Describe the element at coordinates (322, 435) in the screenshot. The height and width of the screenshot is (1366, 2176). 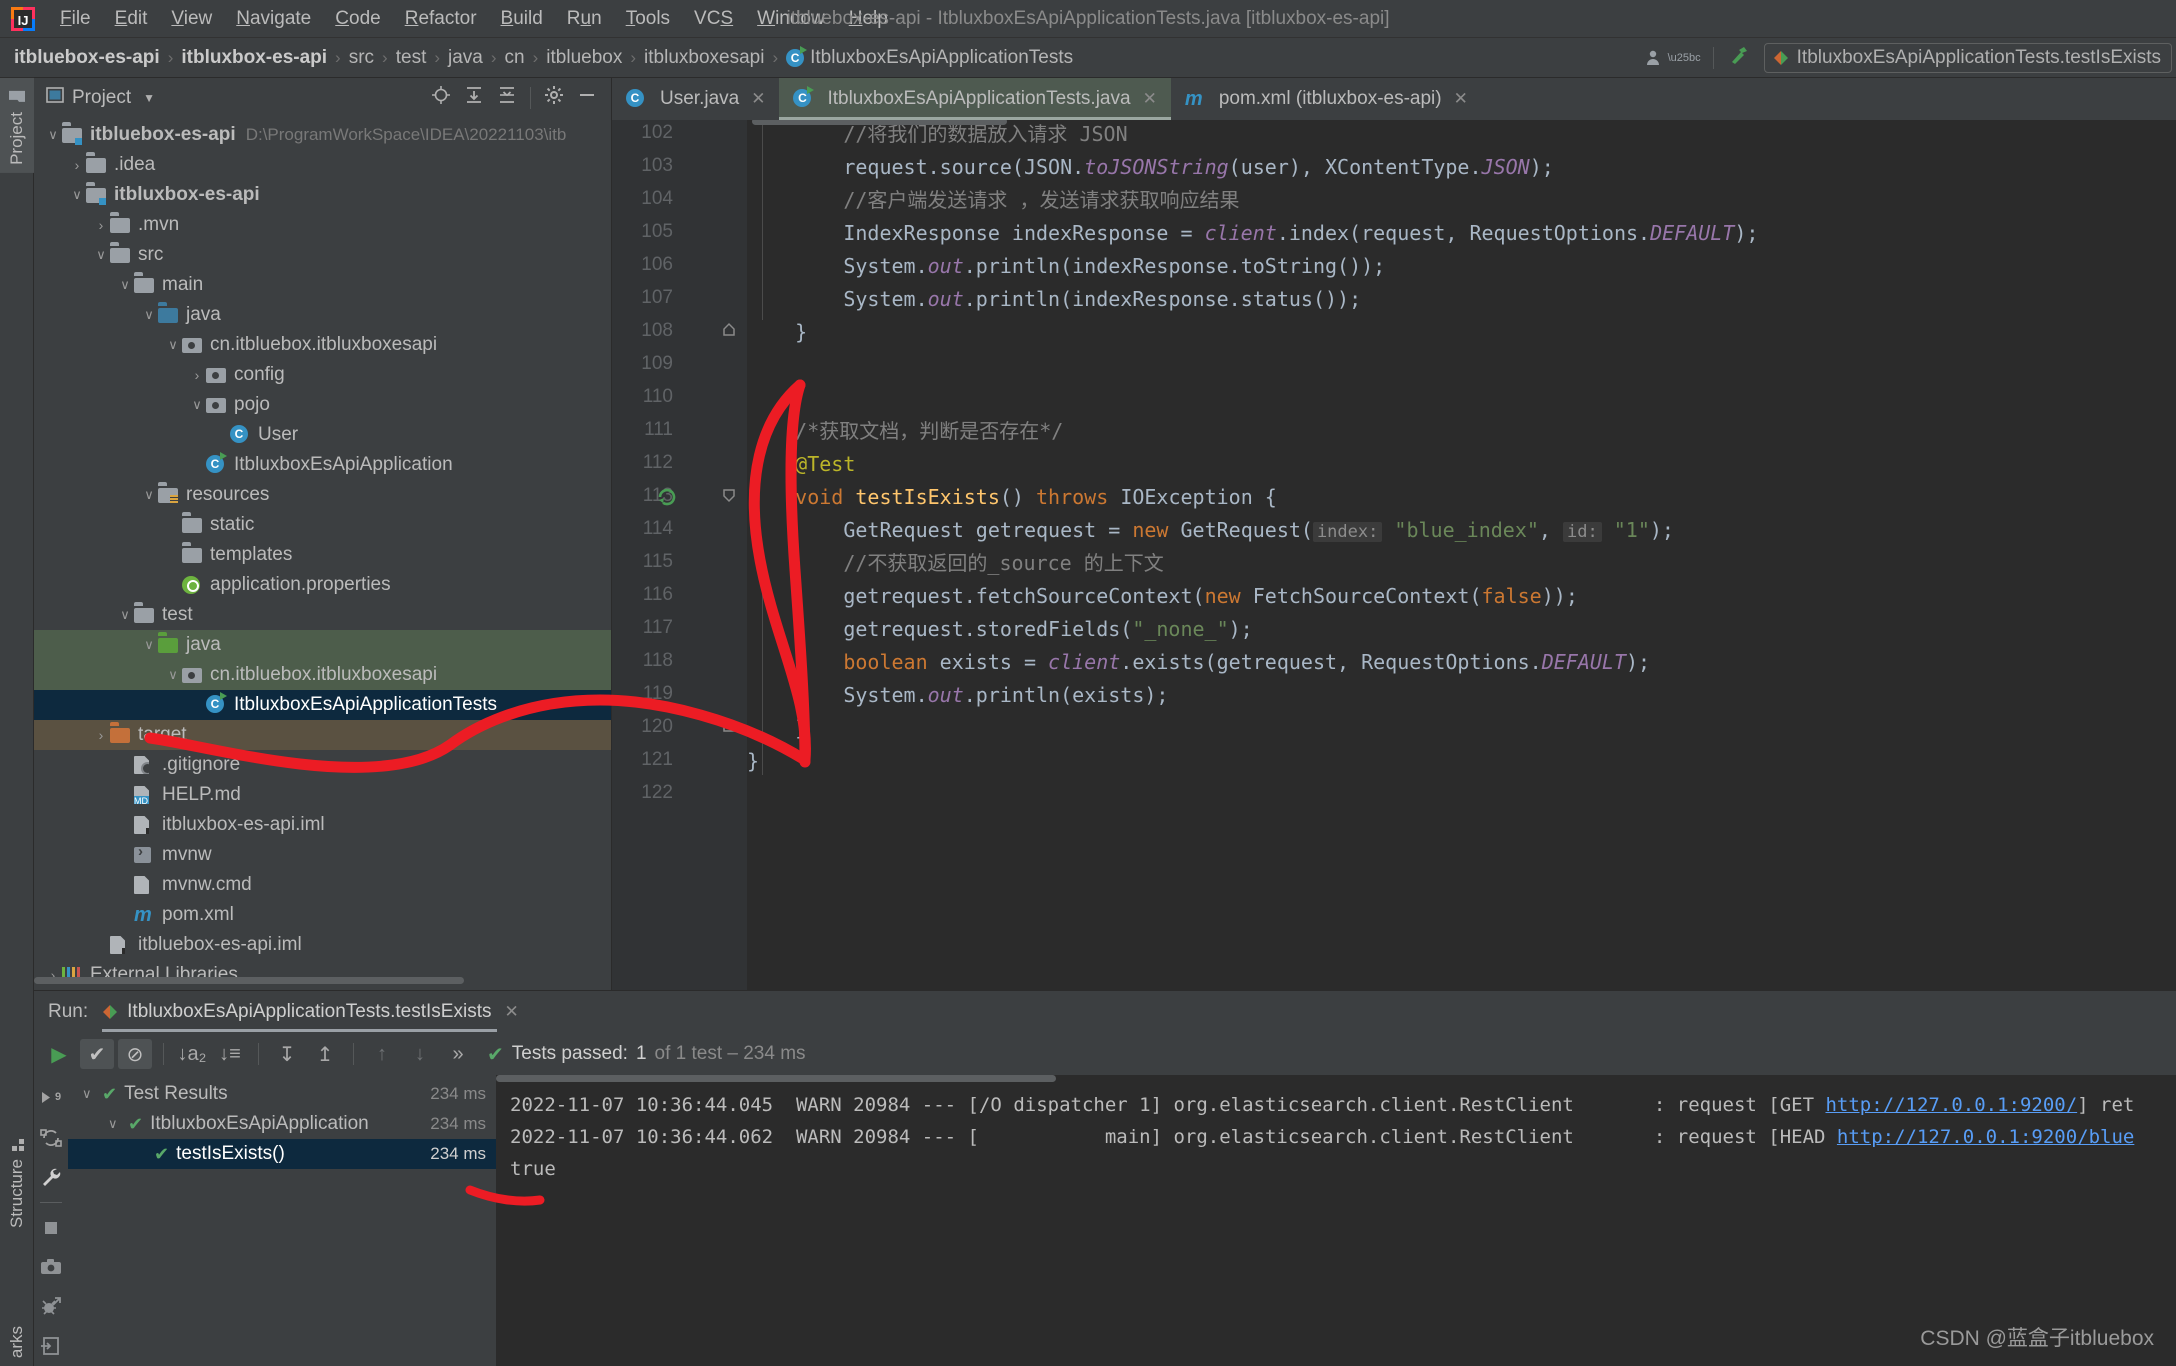
I see `tree-item-user: User` at that location.